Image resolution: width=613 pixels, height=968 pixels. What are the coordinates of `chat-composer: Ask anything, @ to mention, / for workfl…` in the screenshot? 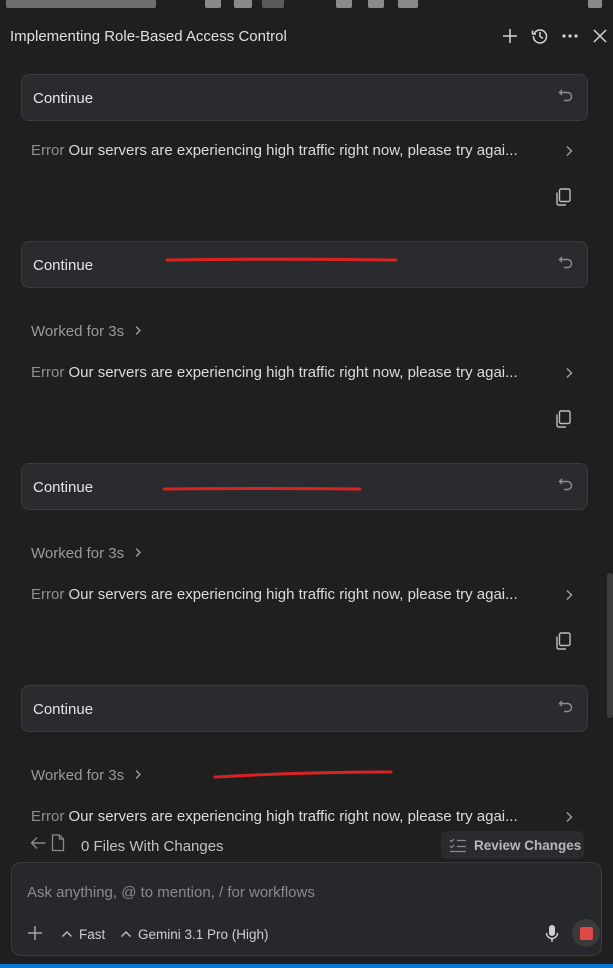 It's located at (306, 909).